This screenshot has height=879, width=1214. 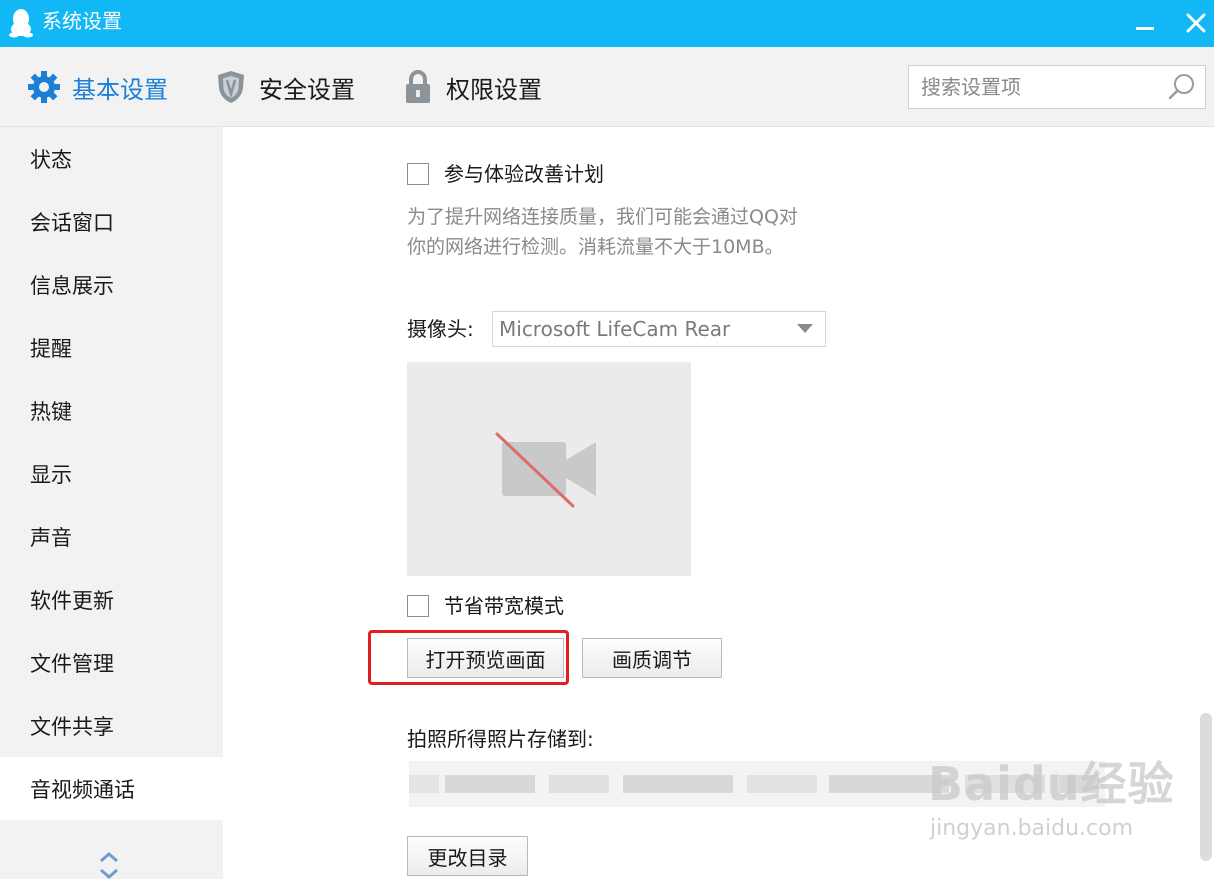 I want to click on minimize-icon, so click(x=1145, y=28).